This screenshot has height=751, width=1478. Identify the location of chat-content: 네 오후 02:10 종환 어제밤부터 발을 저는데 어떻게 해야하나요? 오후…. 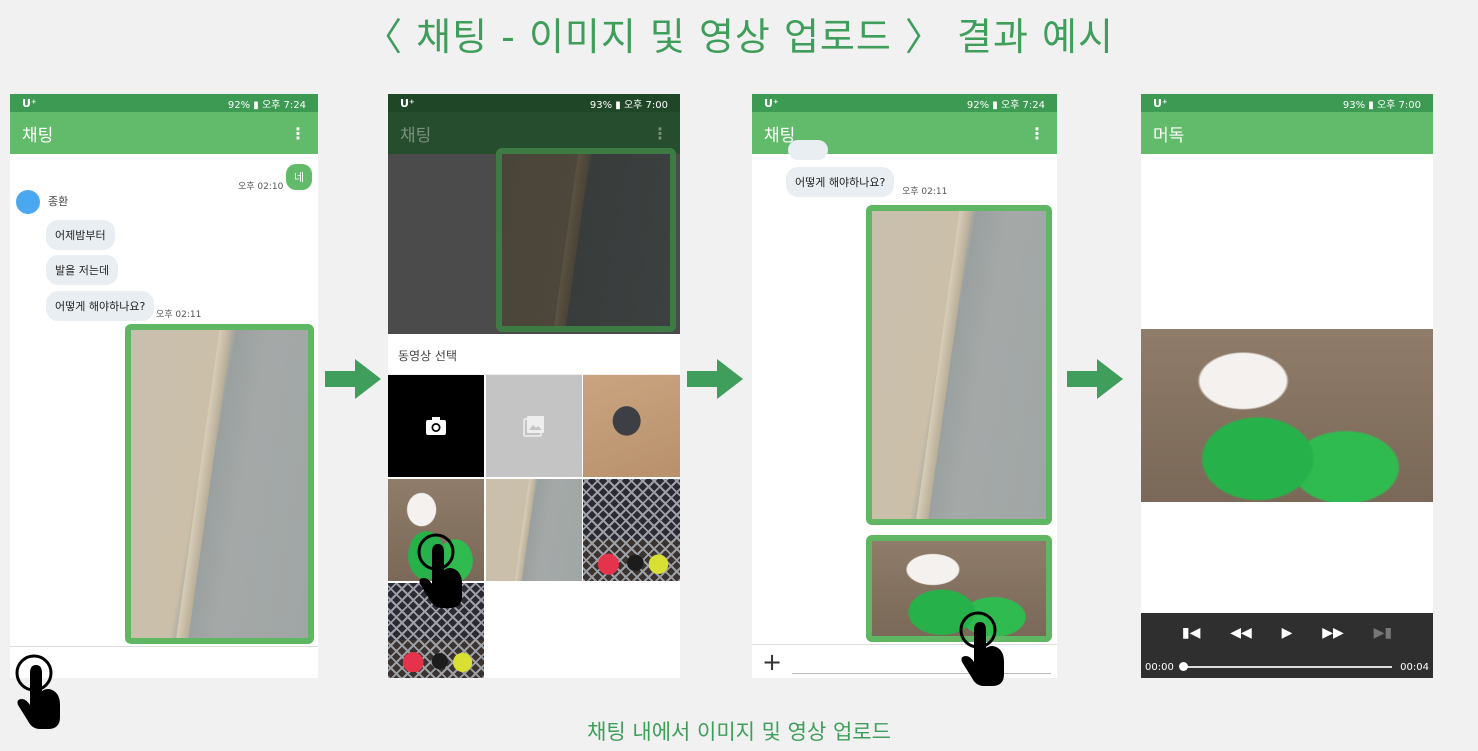
(164, 416).